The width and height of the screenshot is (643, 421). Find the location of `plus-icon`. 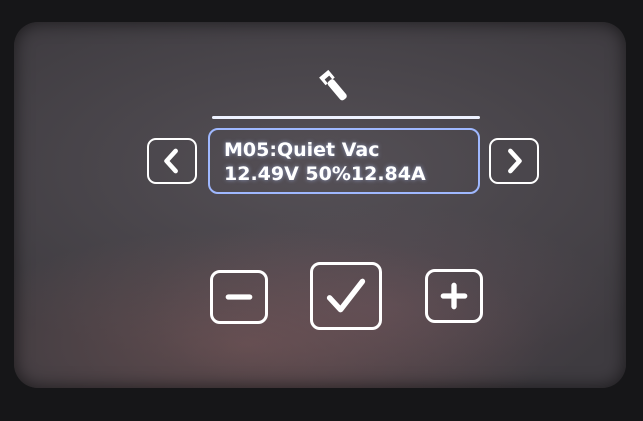

plus-icon is located at coordinates (454, 296).